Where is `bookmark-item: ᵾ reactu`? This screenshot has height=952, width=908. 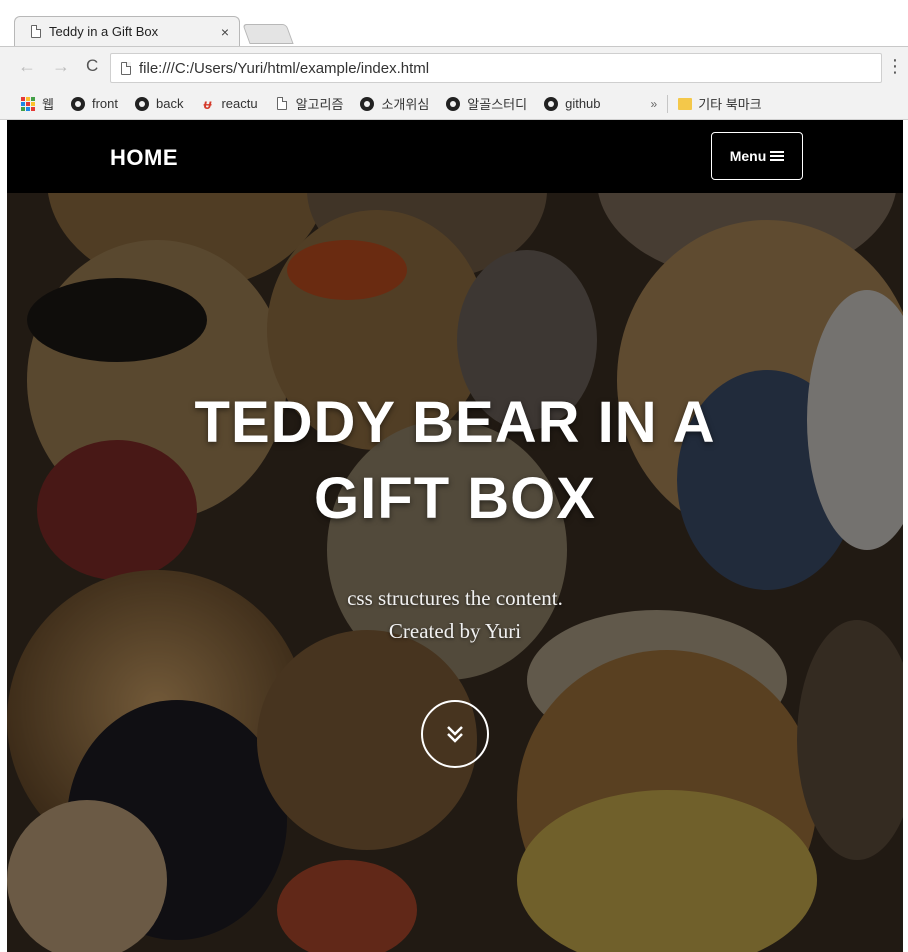 bookmark-item: ᵾ reactu is located at coordinates (228, 104).